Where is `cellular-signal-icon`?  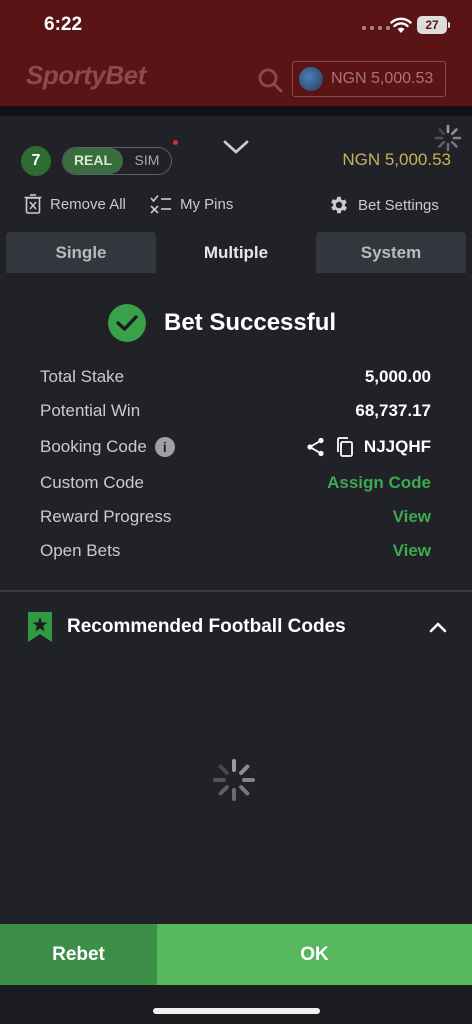
cellular-signal-icon is located at coordinates (376, 28).